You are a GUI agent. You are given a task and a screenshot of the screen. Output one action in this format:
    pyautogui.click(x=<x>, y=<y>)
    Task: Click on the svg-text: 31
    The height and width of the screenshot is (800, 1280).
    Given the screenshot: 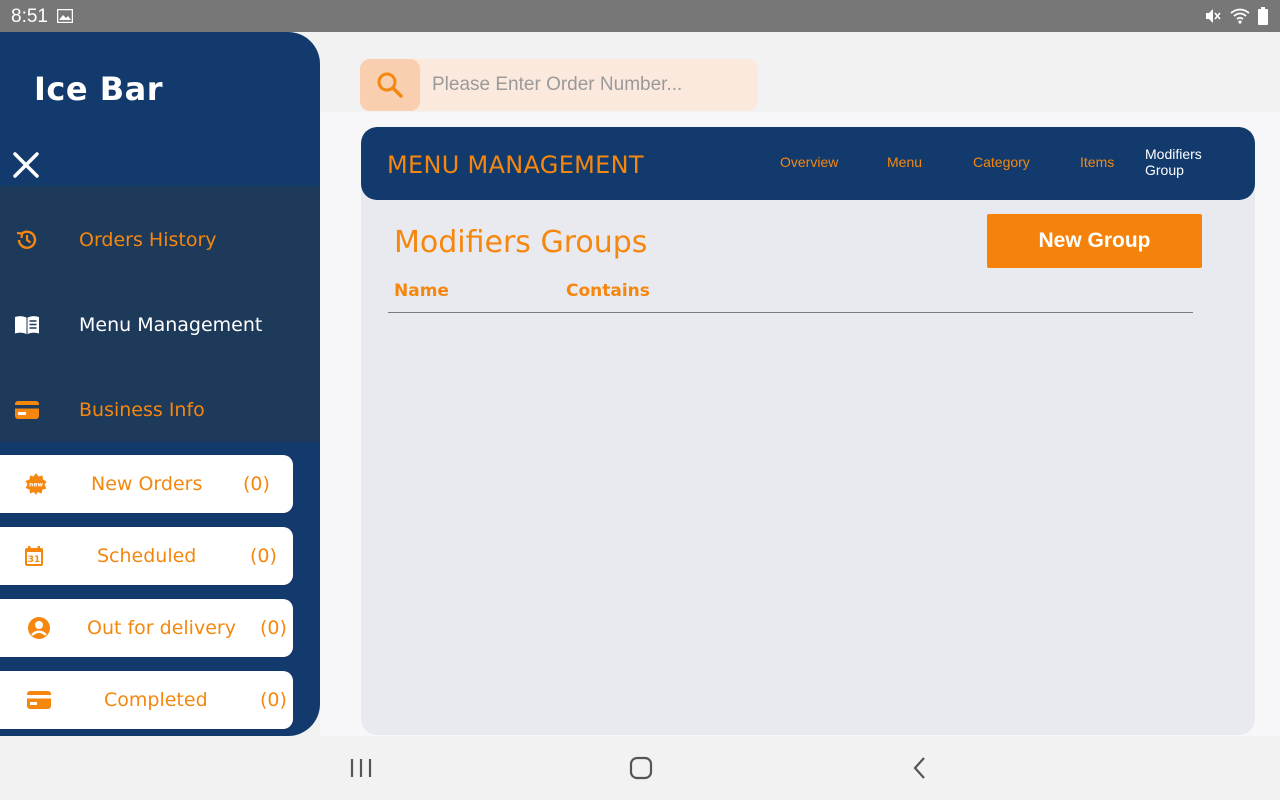 What is the action you would take?
    pyautogui.click(x=34, y=560)
    